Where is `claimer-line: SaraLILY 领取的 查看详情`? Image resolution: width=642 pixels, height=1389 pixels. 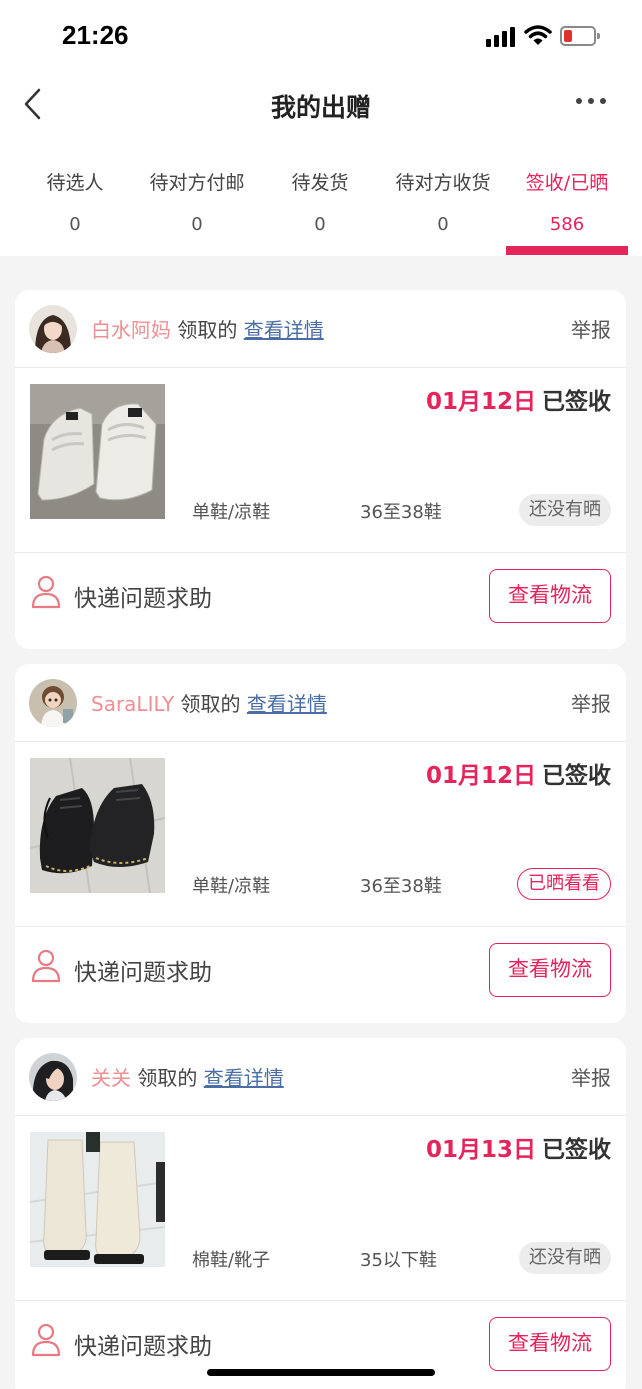
claimer-line: SaraLILY 领取的 查看详情 is located at coordinates (209, 702).